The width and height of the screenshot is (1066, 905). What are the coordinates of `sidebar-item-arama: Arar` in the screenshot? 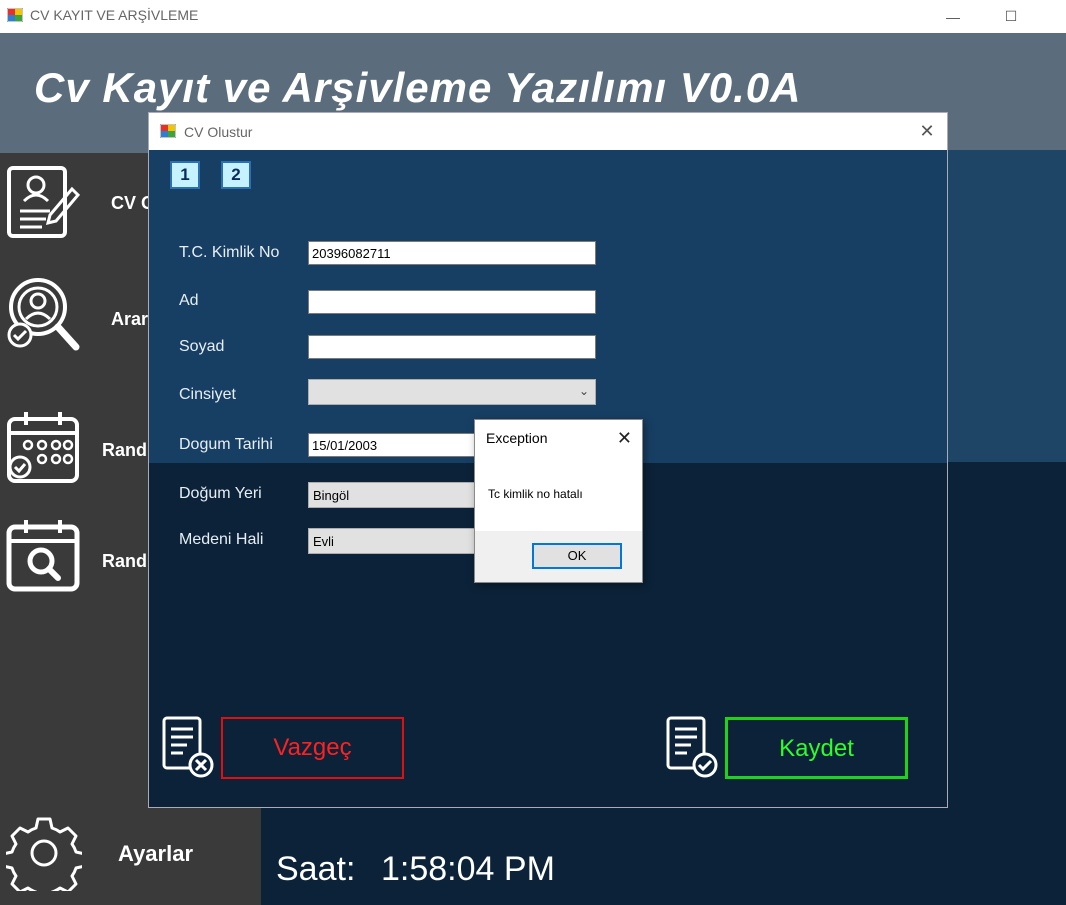 It's located at (129, 319).